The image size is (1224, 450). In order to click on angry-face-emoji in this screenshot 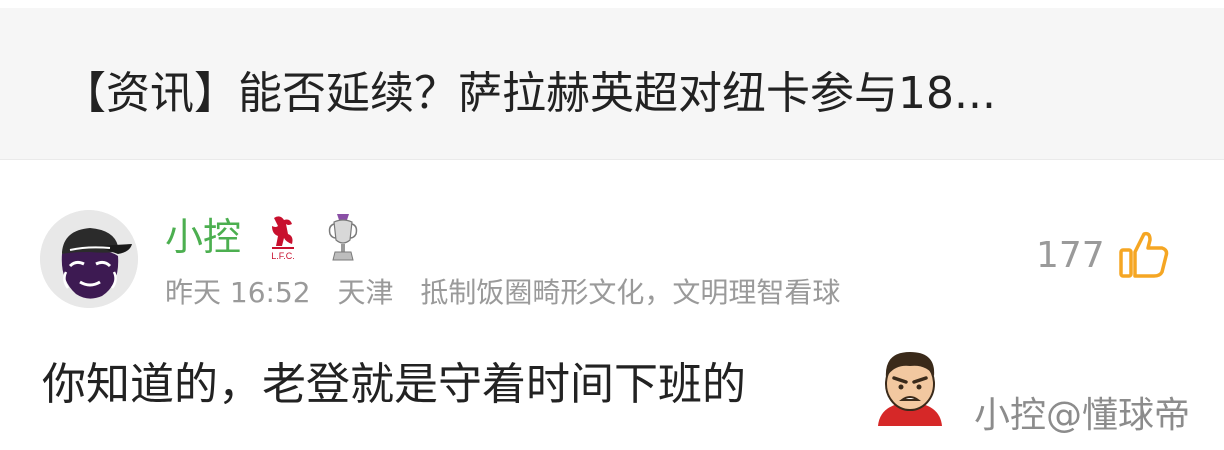, I will do `click(910, 389)`.